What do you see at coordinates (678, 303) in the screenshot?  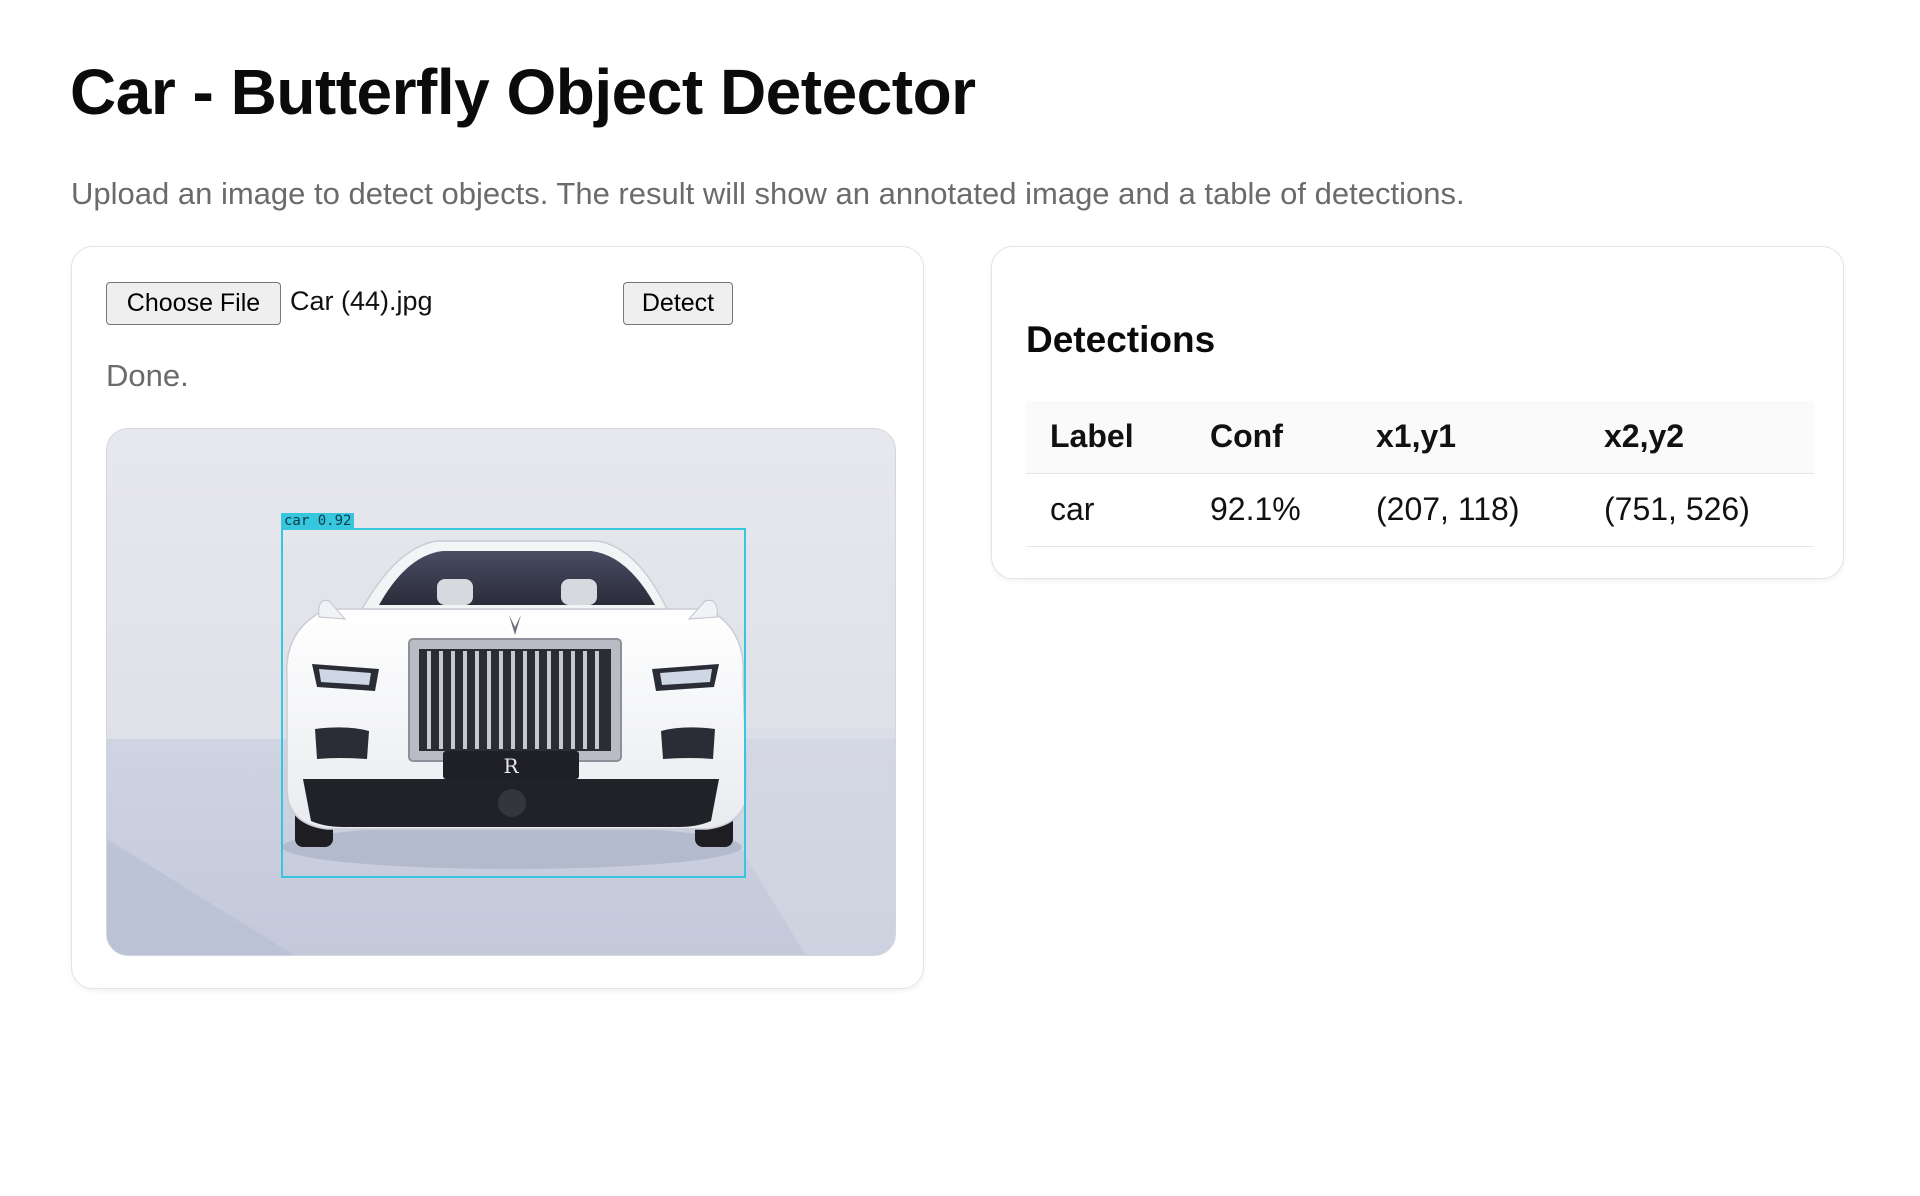 I see `detect-button: Detect` at bounding box center [678, 303].